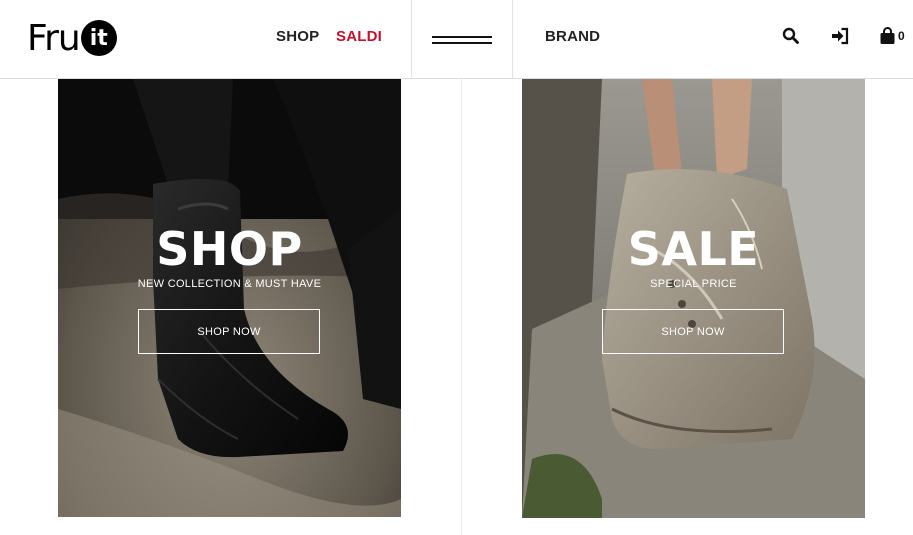 This screenshot has width=913, height=535. I want to click on content-divider, so click(461, 307).